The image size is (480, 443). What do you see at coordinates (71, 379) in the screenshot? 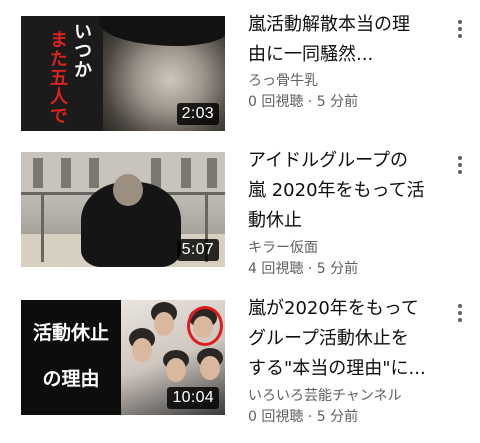
I see `thumbnail-caption-2: の理由` at bounding box center [71, 379].